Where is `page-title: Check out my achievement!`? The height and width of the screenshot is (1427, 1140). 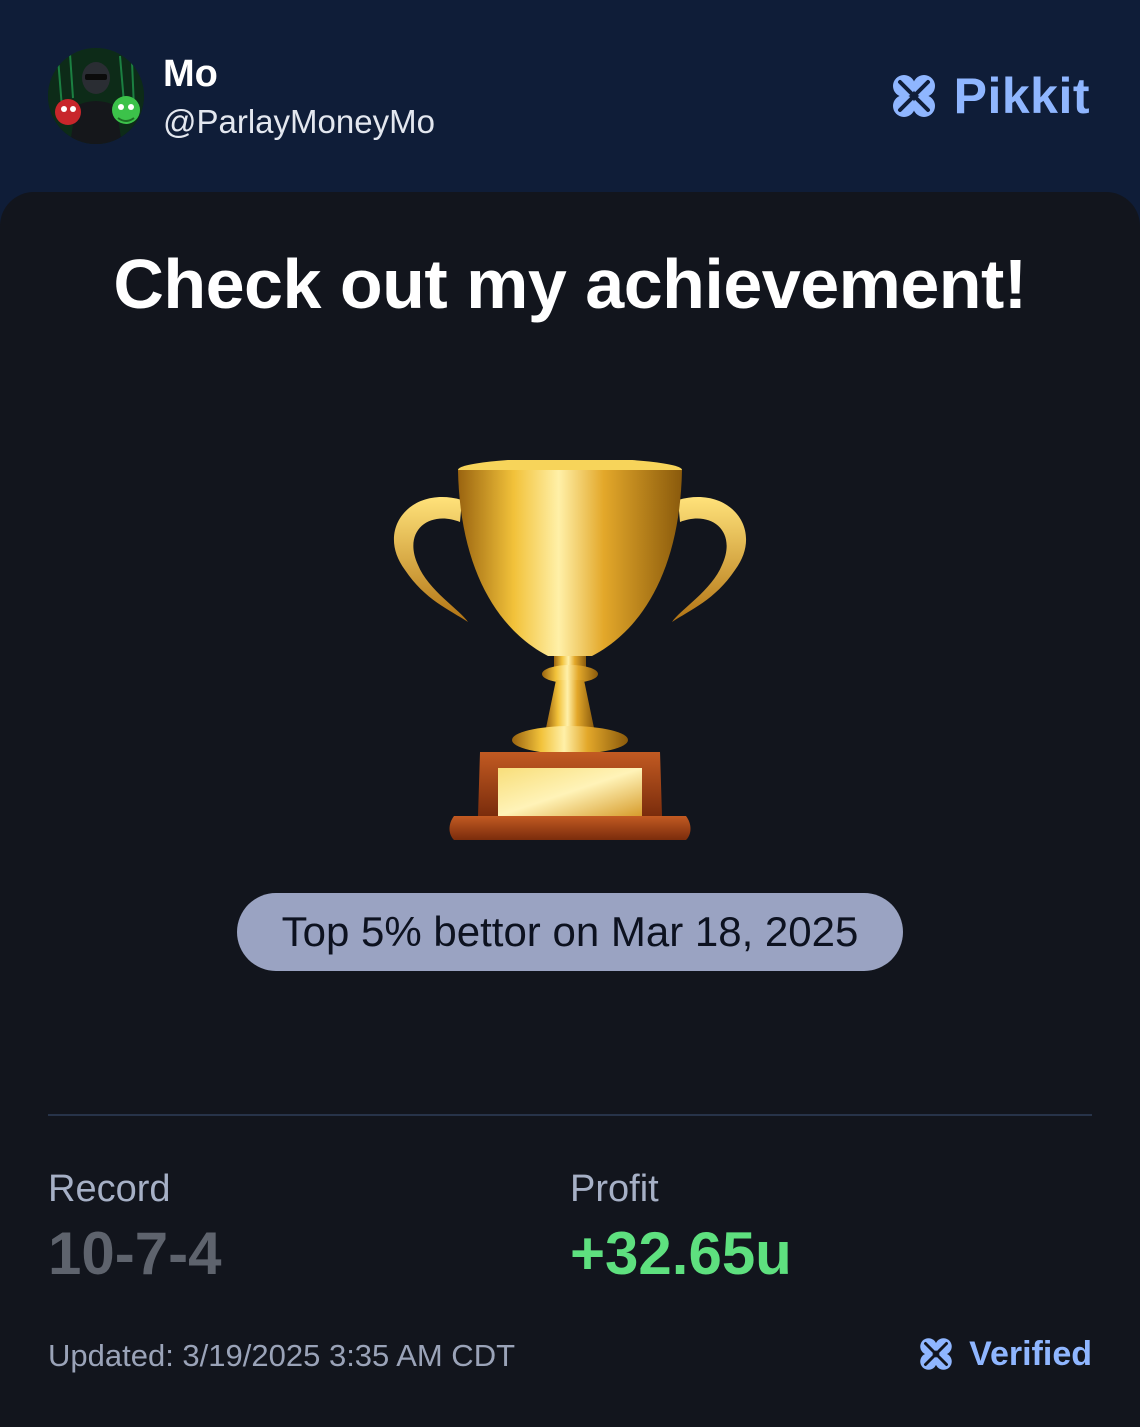
page-title: Check out my achievement! is located at coordinates (570, 284).